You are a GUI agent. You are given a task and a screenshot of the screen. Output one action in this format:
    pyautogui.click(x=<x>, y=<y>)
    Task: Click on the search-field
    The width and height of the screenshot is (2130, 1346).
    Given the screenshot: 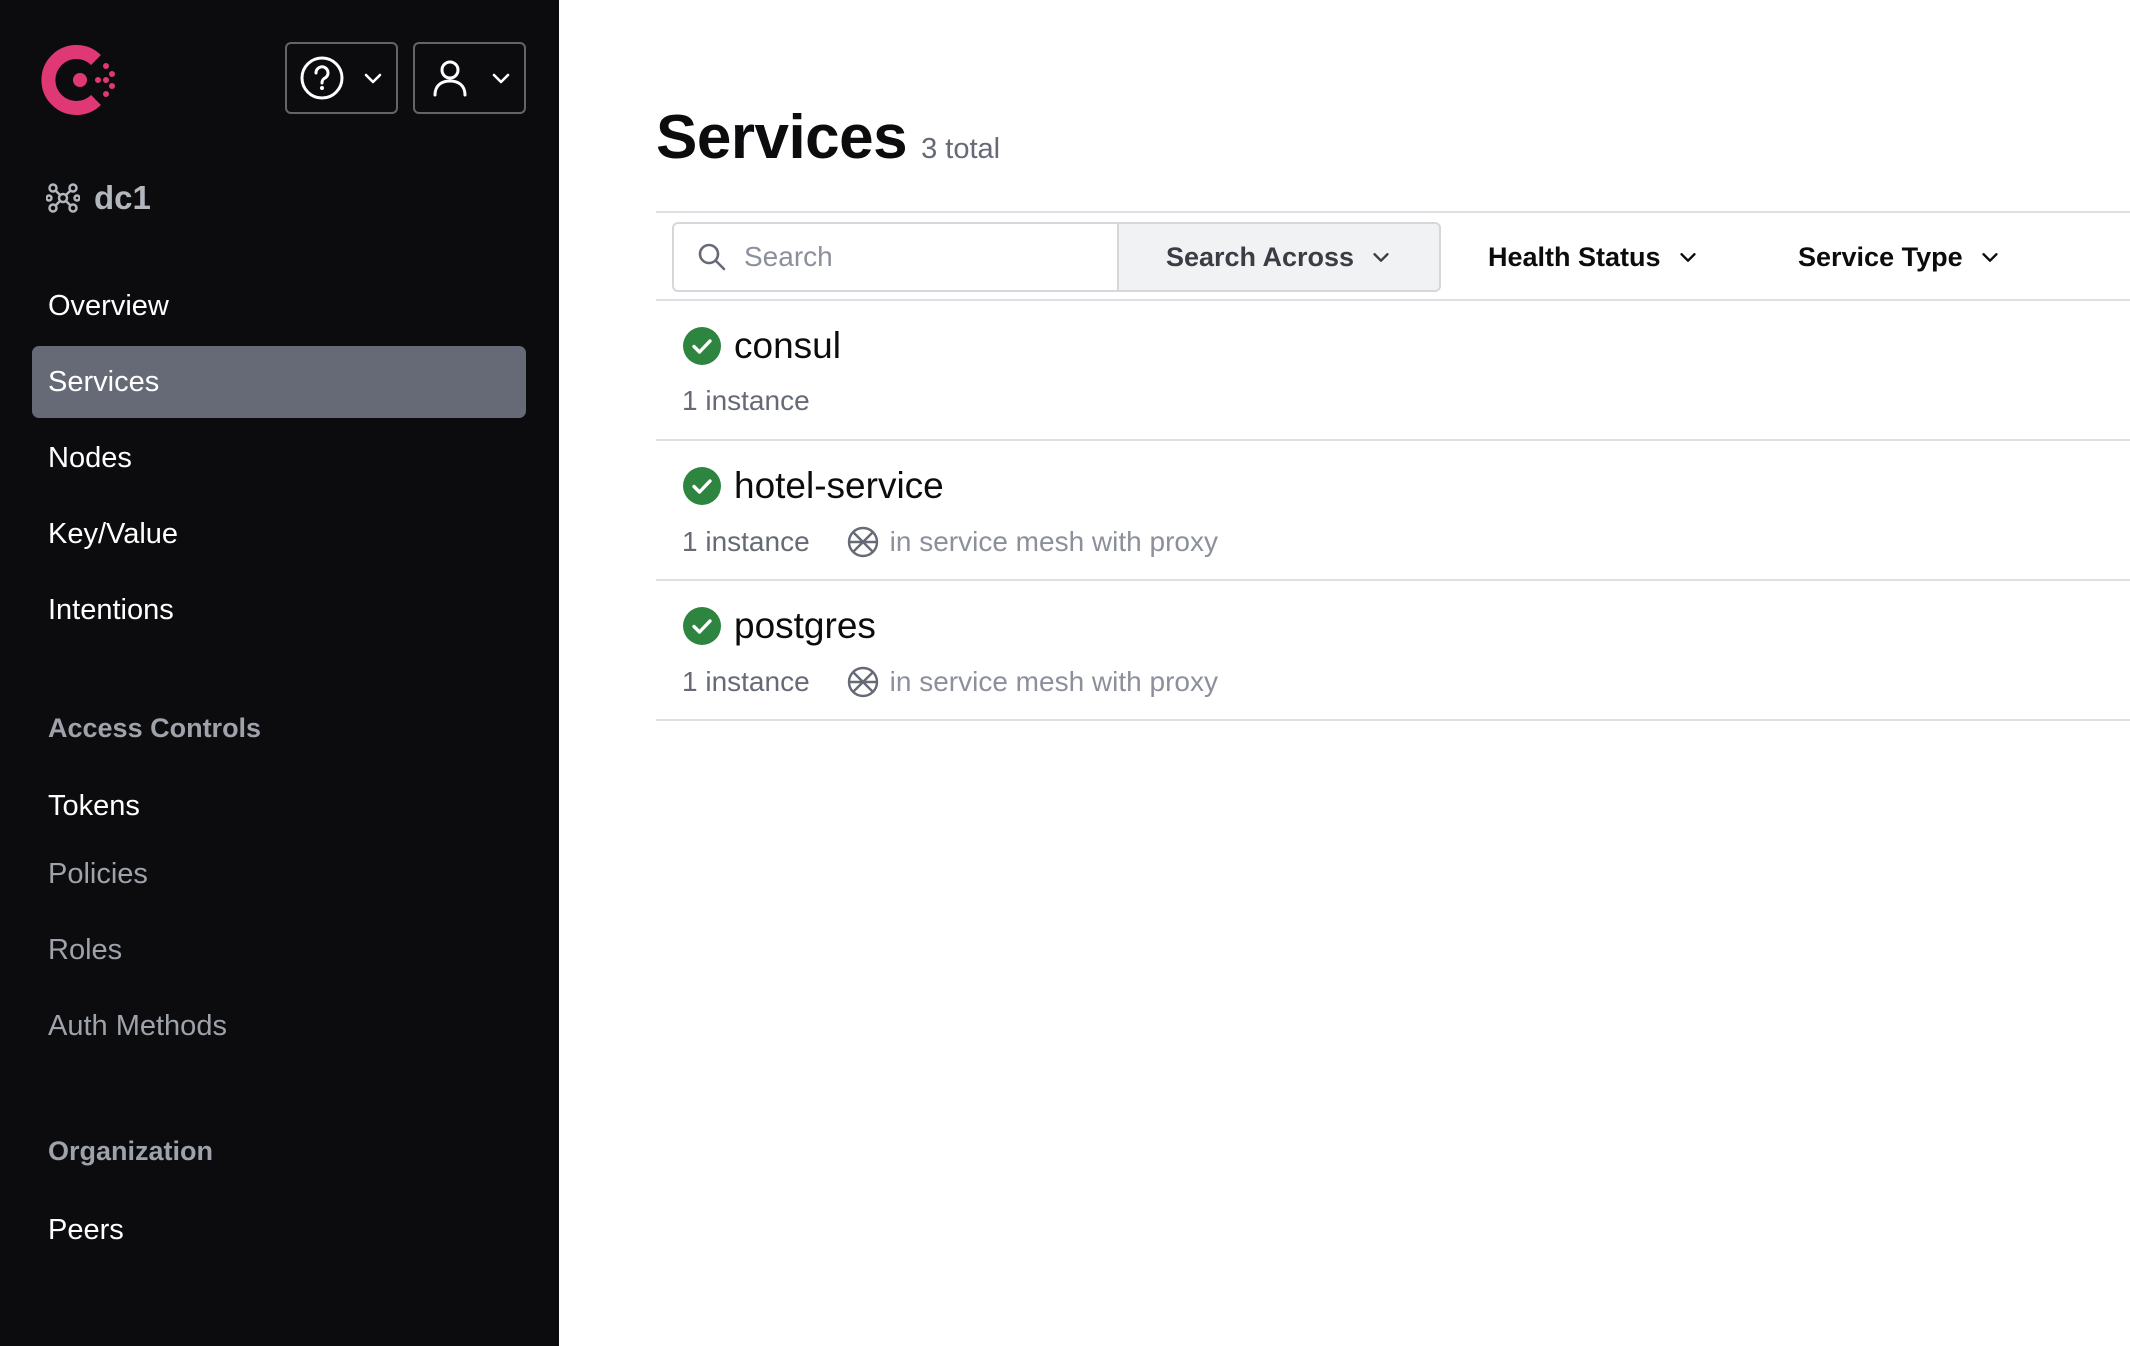 What is the action you would take?
    pyautogui.click(x=894, y=257)
    